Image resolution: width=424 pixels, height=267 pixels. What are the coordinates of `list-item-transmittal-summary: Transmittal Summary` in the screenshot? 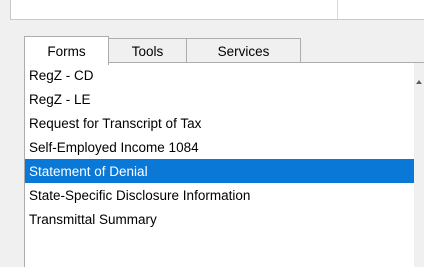 It's located at (220, 219).